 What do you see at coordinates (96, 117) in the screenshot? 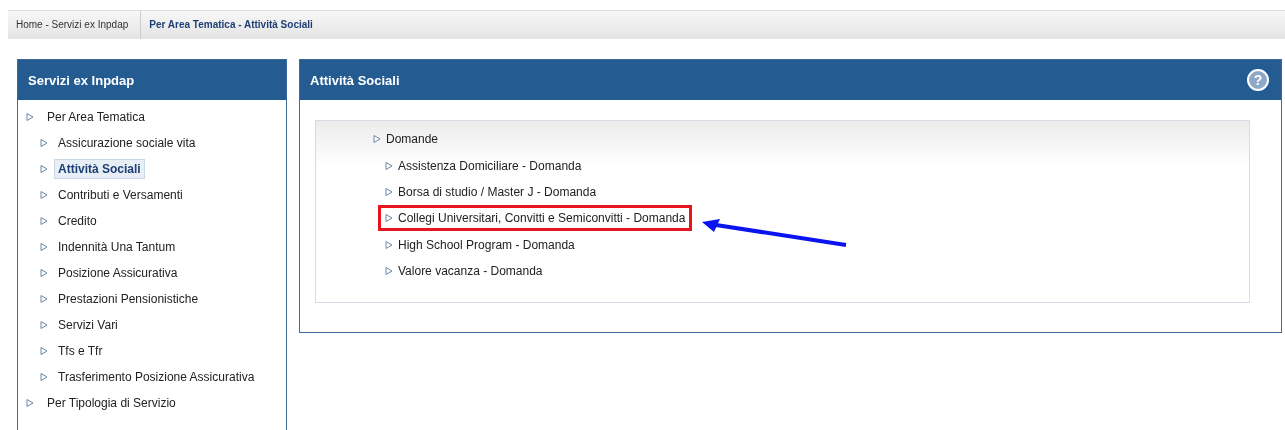
I see `sidebar-item: Per Area Tematica` at bounding box center [96, 117].